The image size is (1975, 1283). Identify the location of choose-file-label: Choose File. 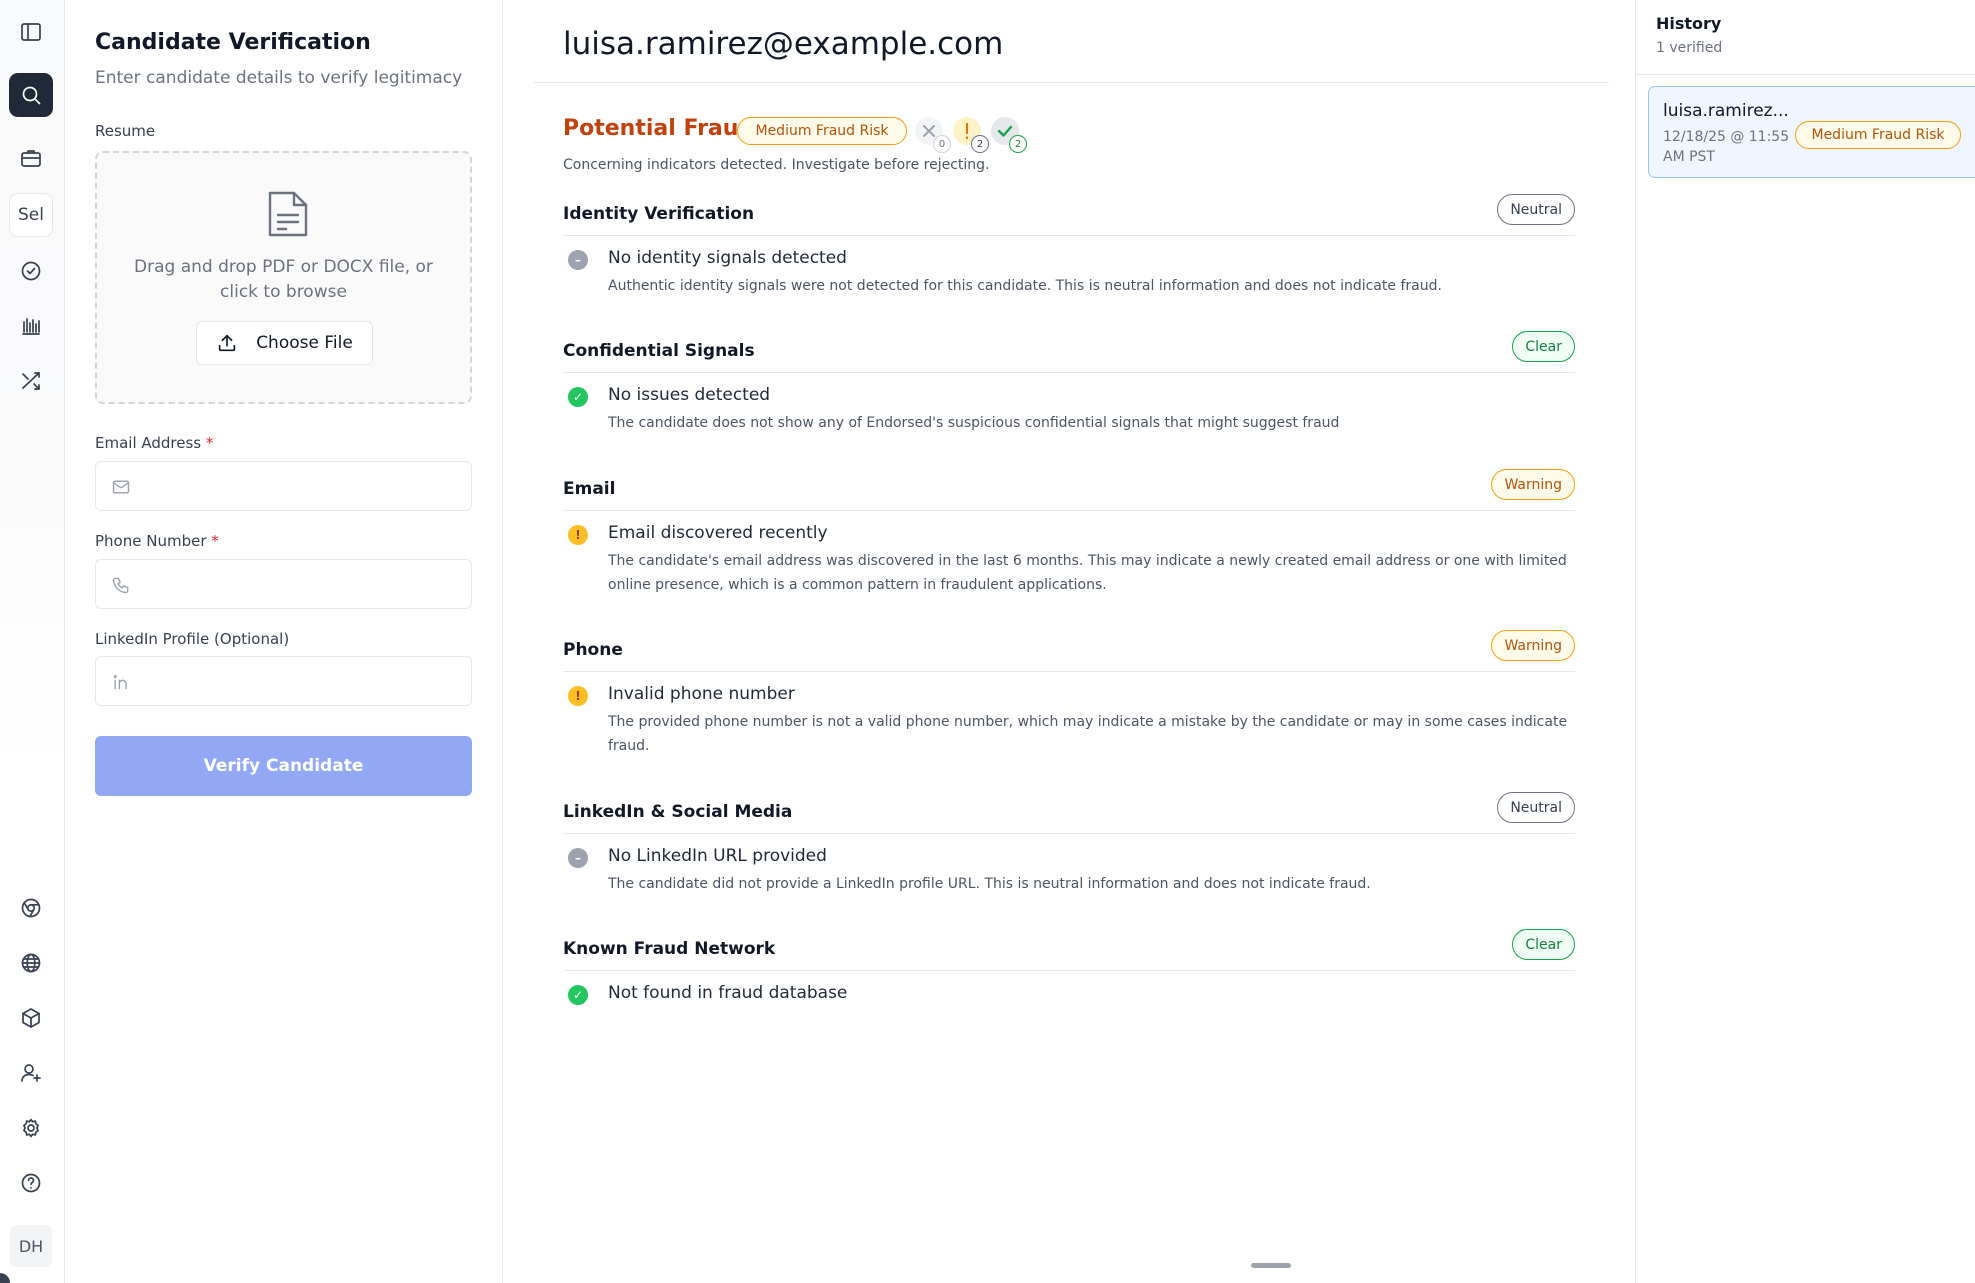
(304, 343).